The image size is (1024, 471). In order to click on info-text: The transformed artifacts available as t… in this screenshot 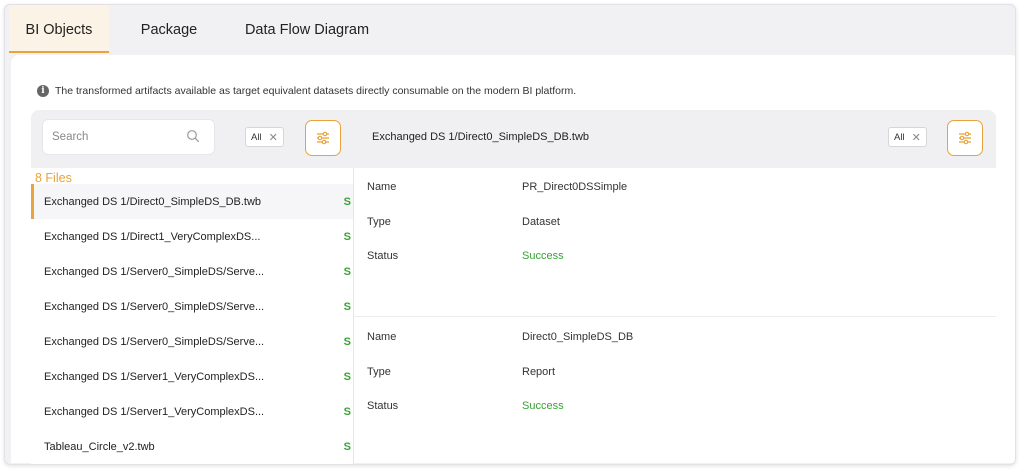, I will do `click(316, 91)`.